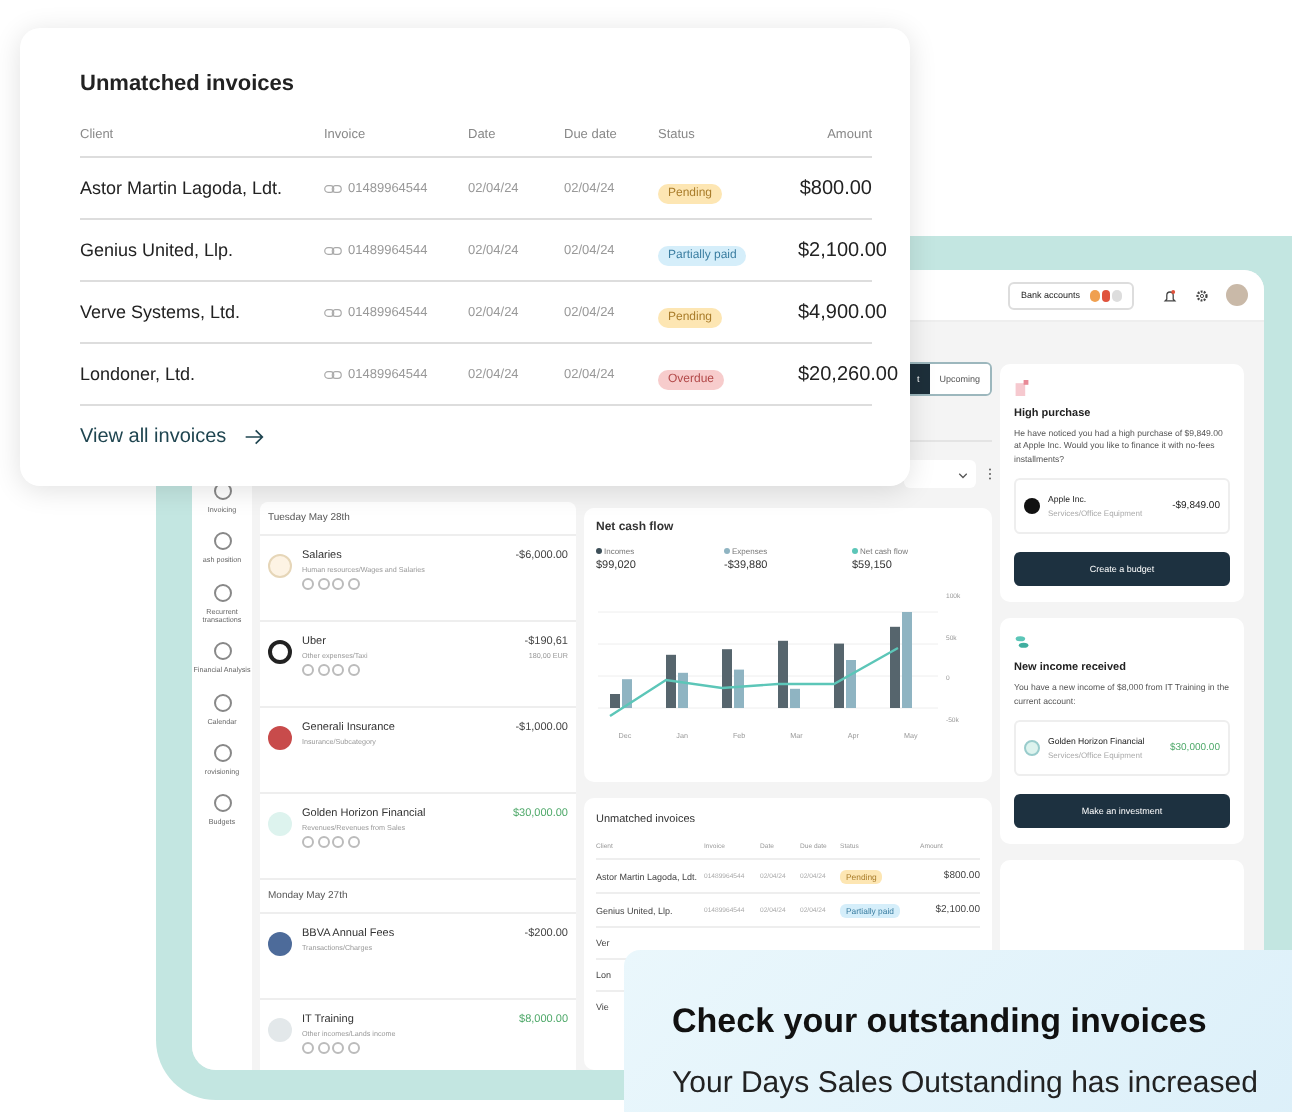 This screenshot has height=1112, width=1292. What do you see at coordinates (254, 437) in the screenshot?
I see `arrow-right-icon` at bounding box center [254, 437].